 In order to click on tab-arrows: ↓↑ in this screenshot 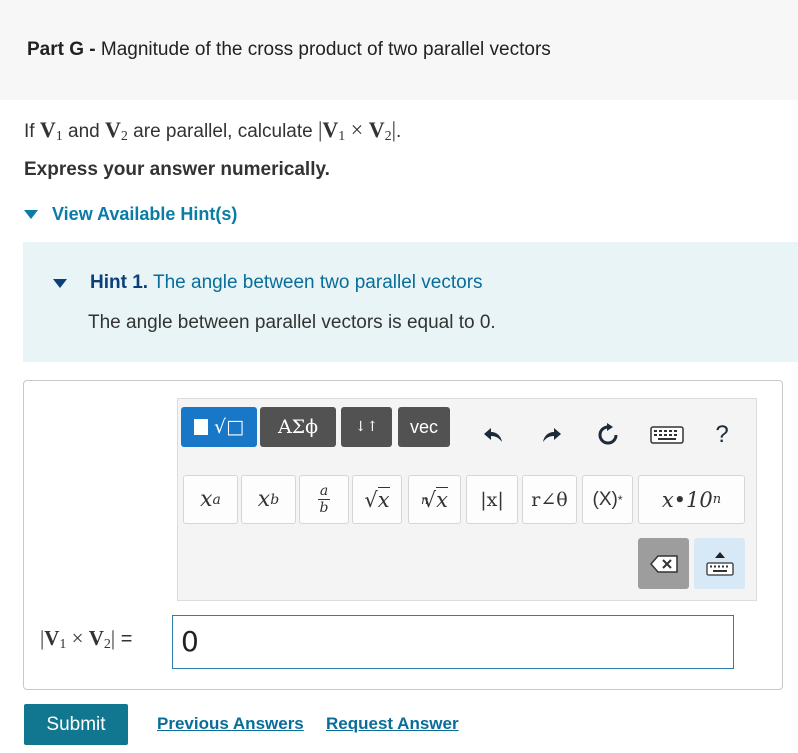, I will do `click(366, 427)`.